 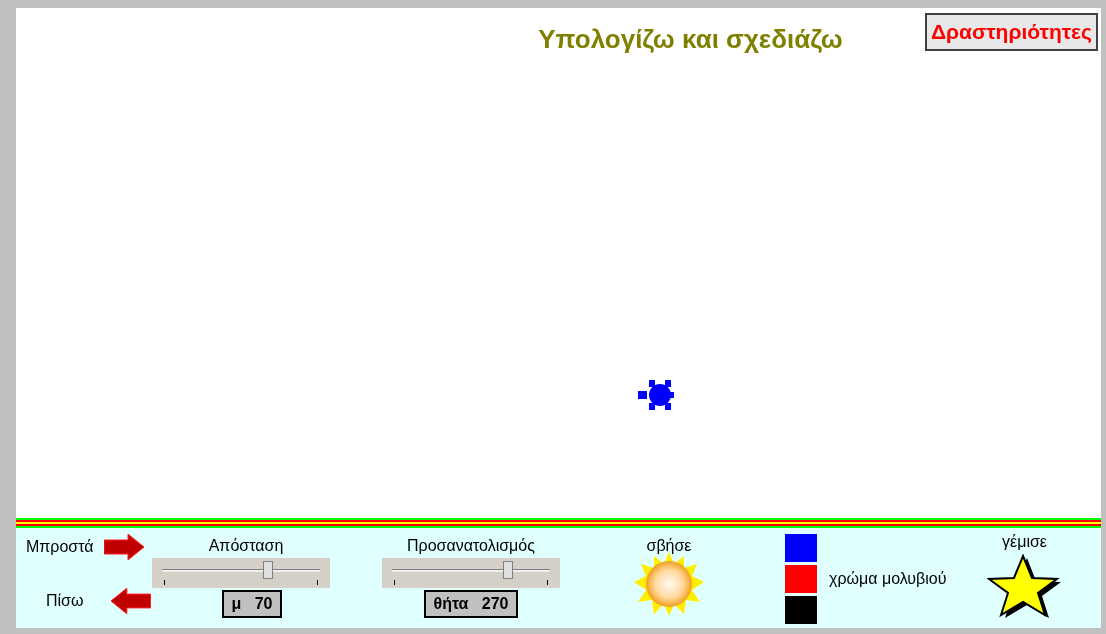 What do you see at coordinates (669, 584) in the screenshot?
I see `sun-icon` at bounding box center [669, 584].